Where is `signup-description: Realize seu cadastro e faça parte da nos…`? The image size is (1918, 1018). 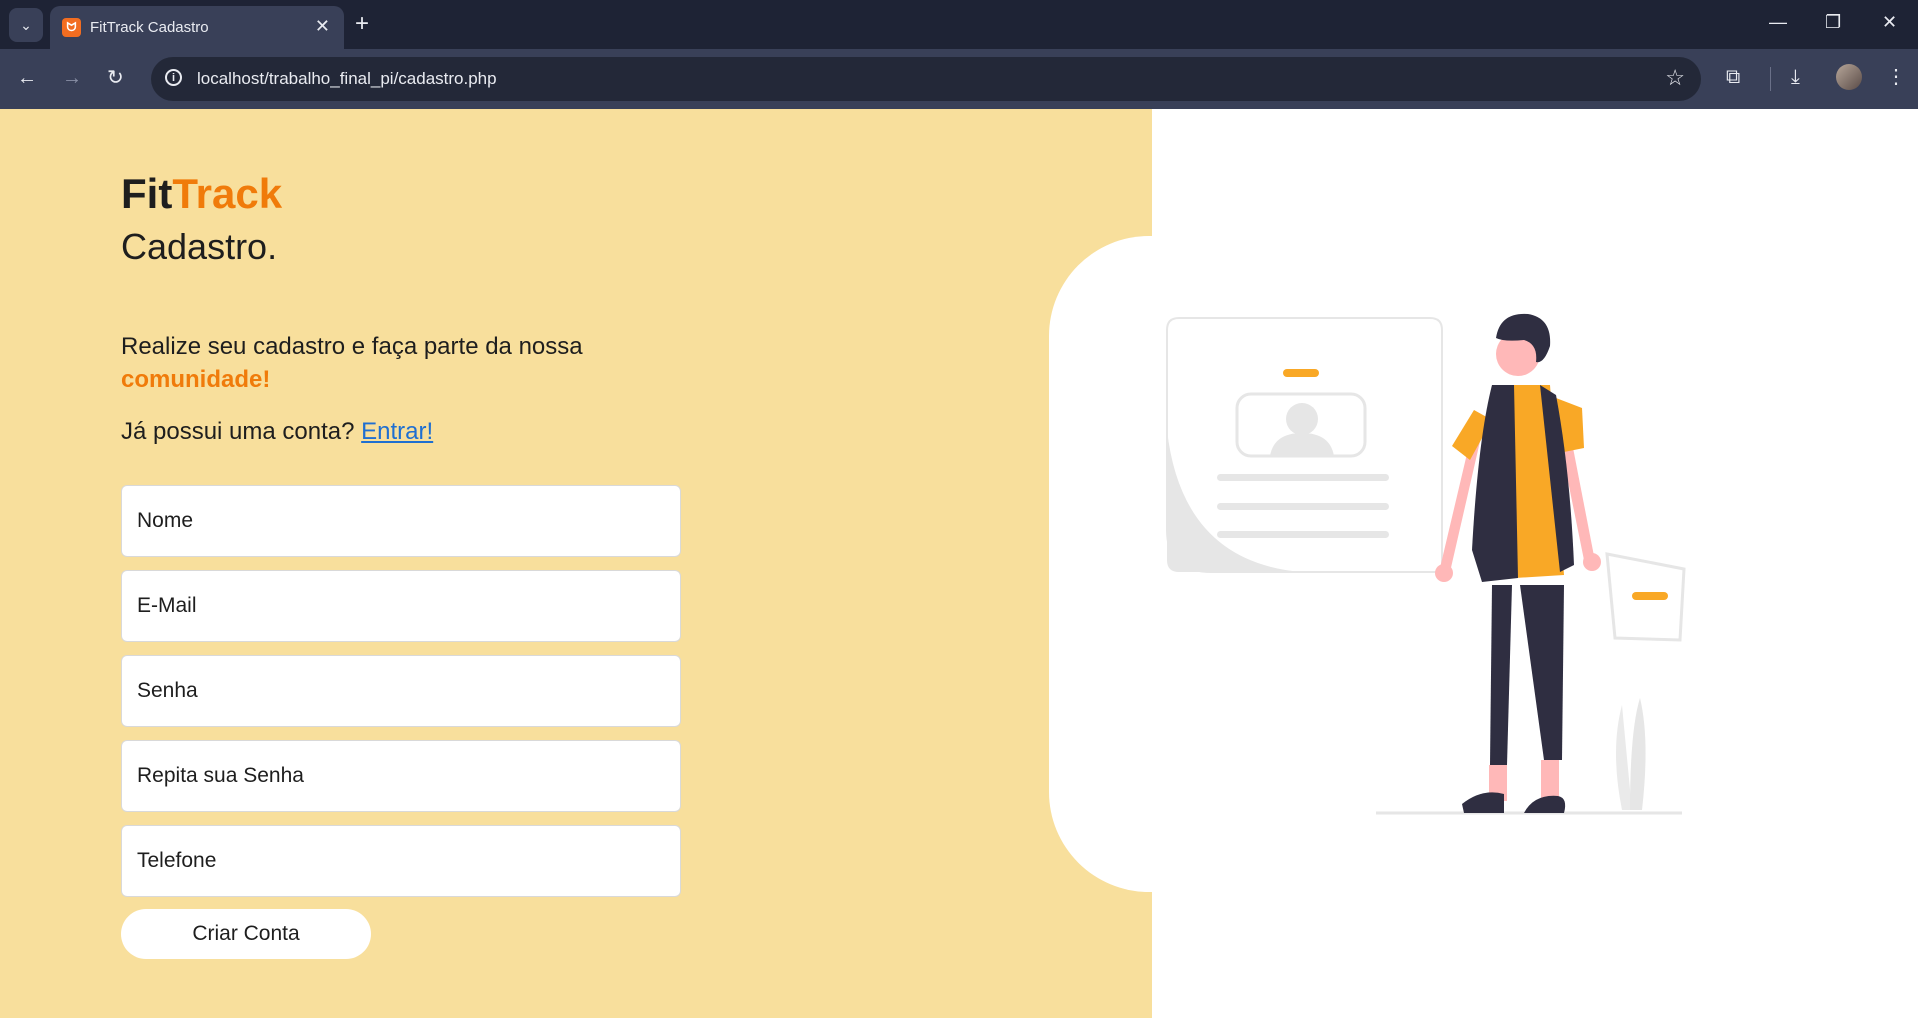 signup-description: Realize seu cadastro e faça parte da nos… is located at coordinates (401, 363).